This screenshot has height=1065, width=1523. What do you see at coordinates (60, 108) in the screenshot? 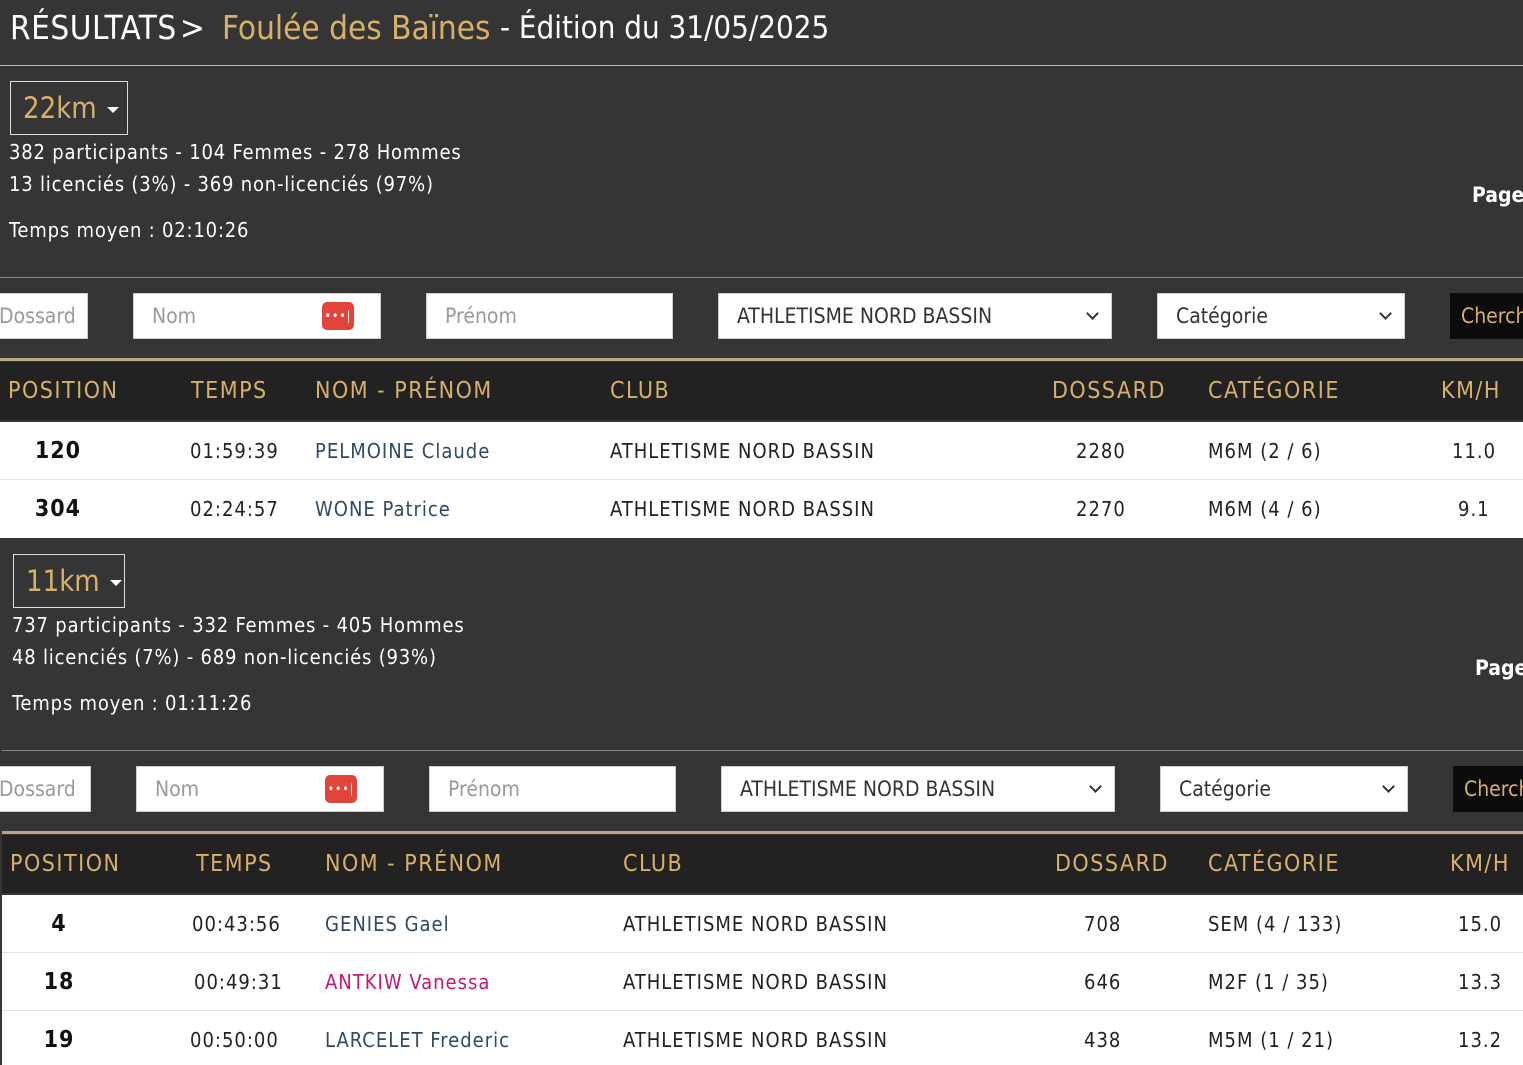
I see `distance-label: 22km` at bounding box center [60, 108].